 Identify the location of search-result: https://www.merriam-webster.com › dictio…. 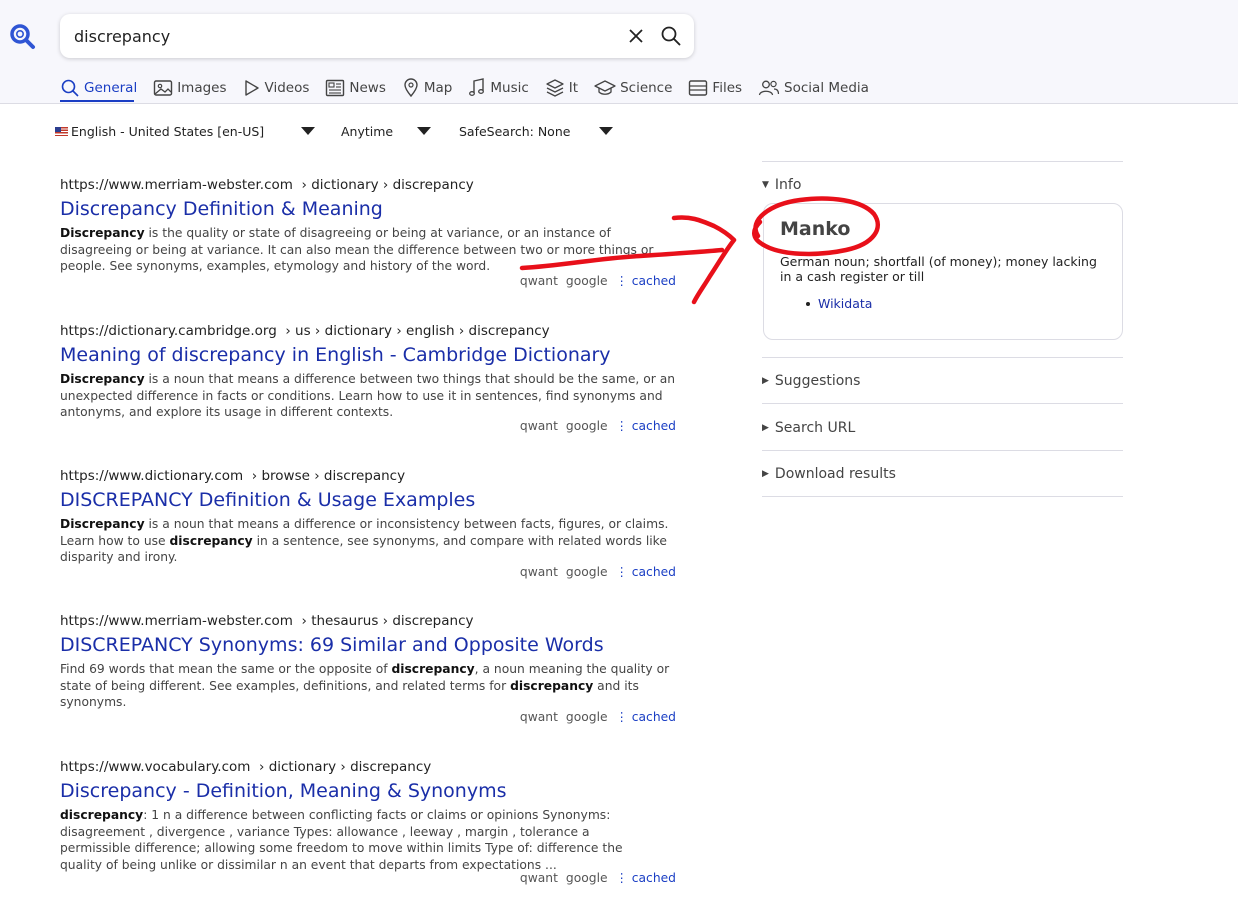
(370, 232).